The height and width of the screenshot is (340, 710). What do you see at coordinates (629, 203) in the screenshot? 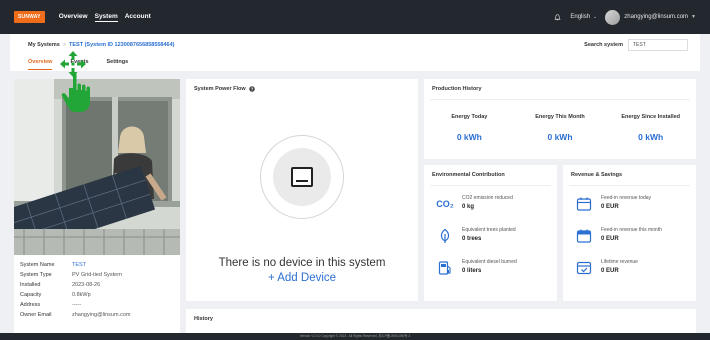
I see `metric-revenue-today: Feed-in revenue today 0 EUR` at bounding box center [629, 203].